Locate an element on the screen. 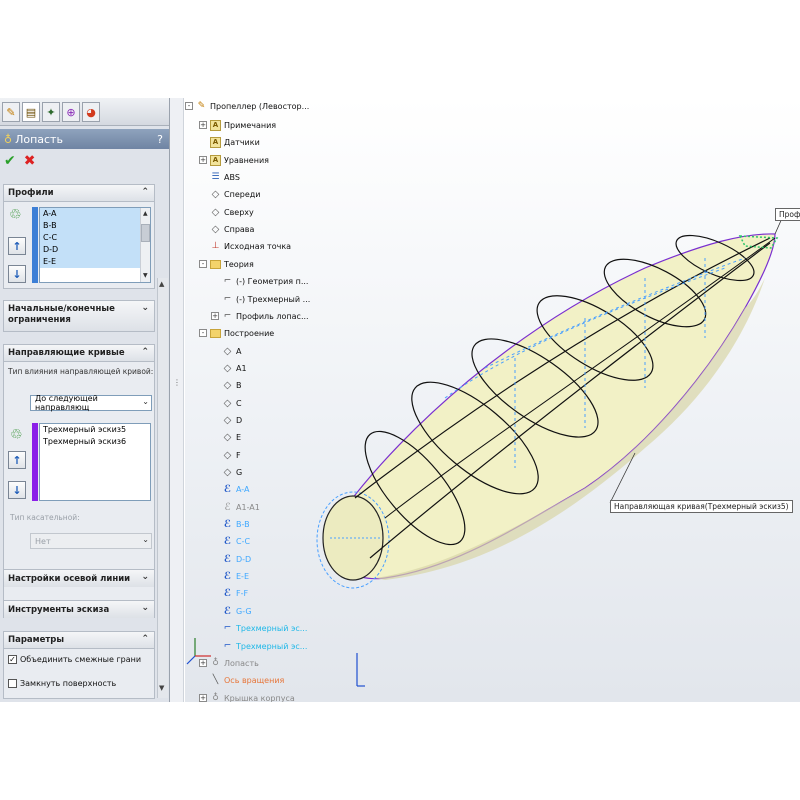  tree-item: ℰ A1-A1 is located at coordinates (235, 507).